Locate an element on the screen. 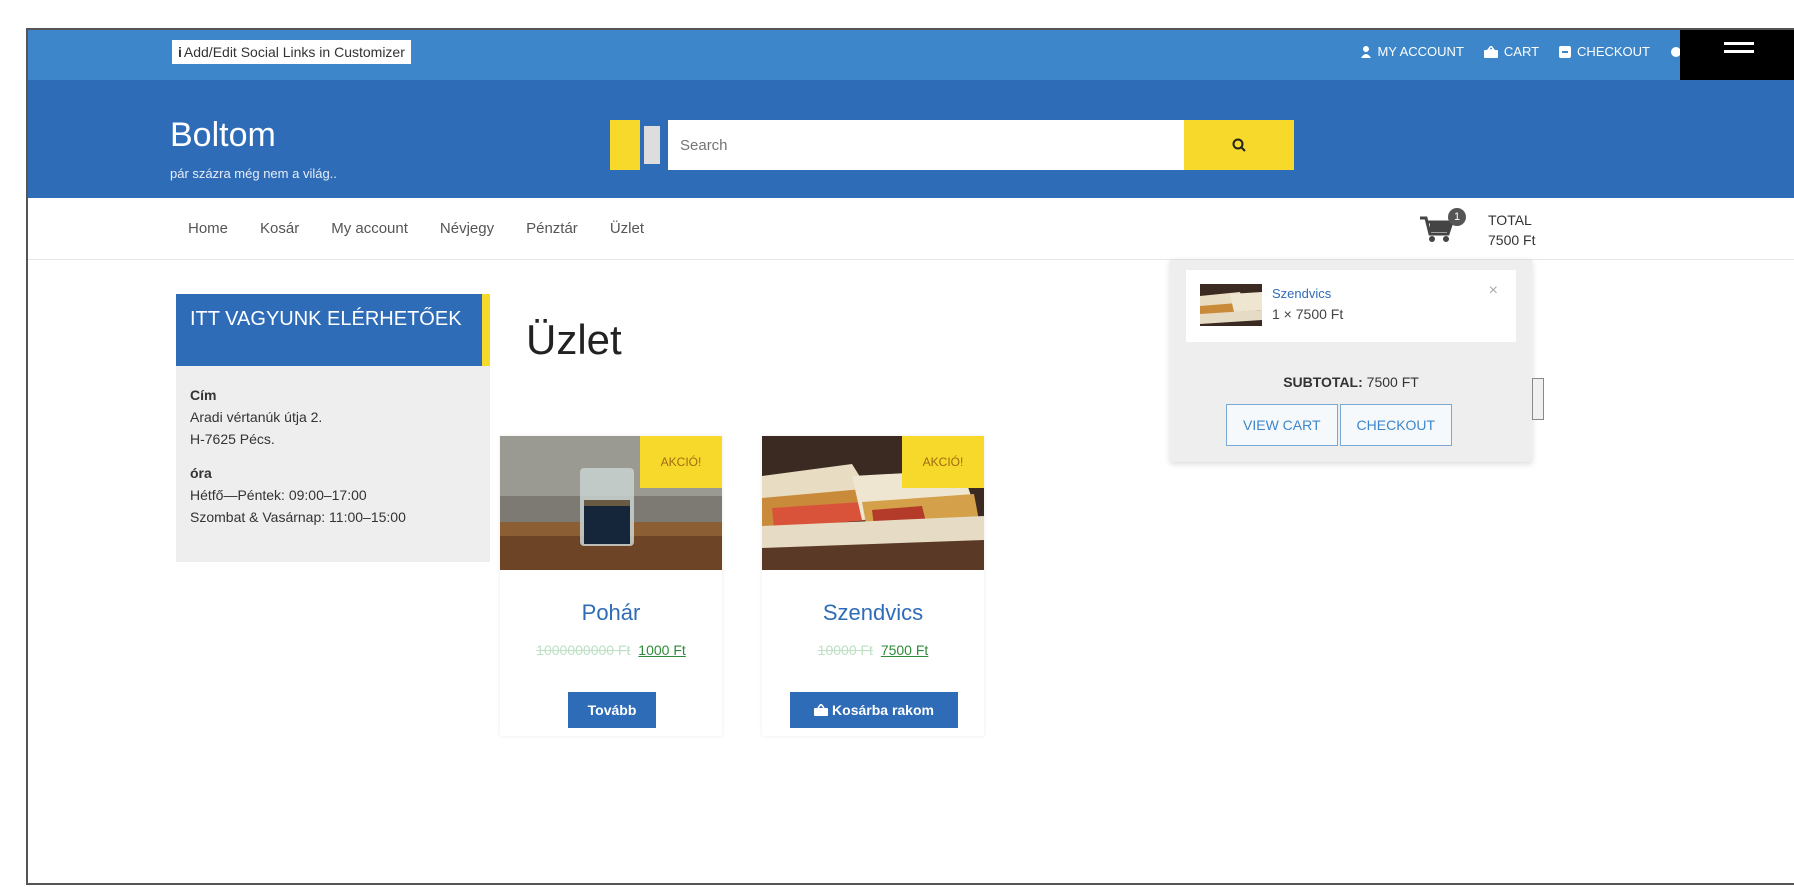  site-title: Boltom is located at coordinates (223, 135).